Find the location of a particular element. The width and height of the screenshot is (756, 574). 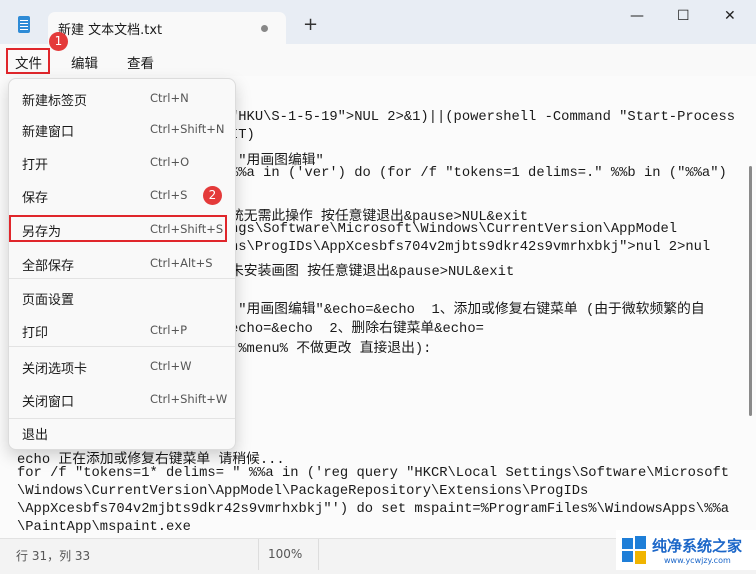

menu-item-label: 新建标签页 is located at coordinates (55, 101).